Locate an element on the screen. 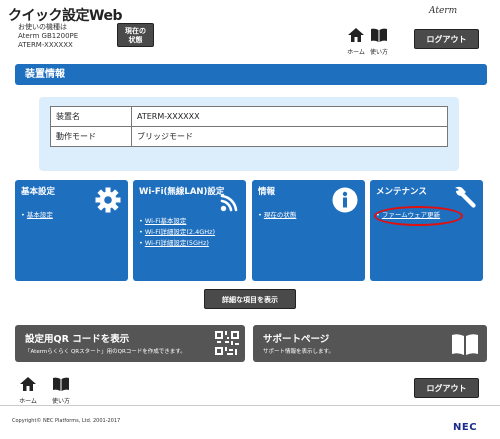 This screenshot has height=439, width=500. footer-divider is located at coordinates (250, 405).